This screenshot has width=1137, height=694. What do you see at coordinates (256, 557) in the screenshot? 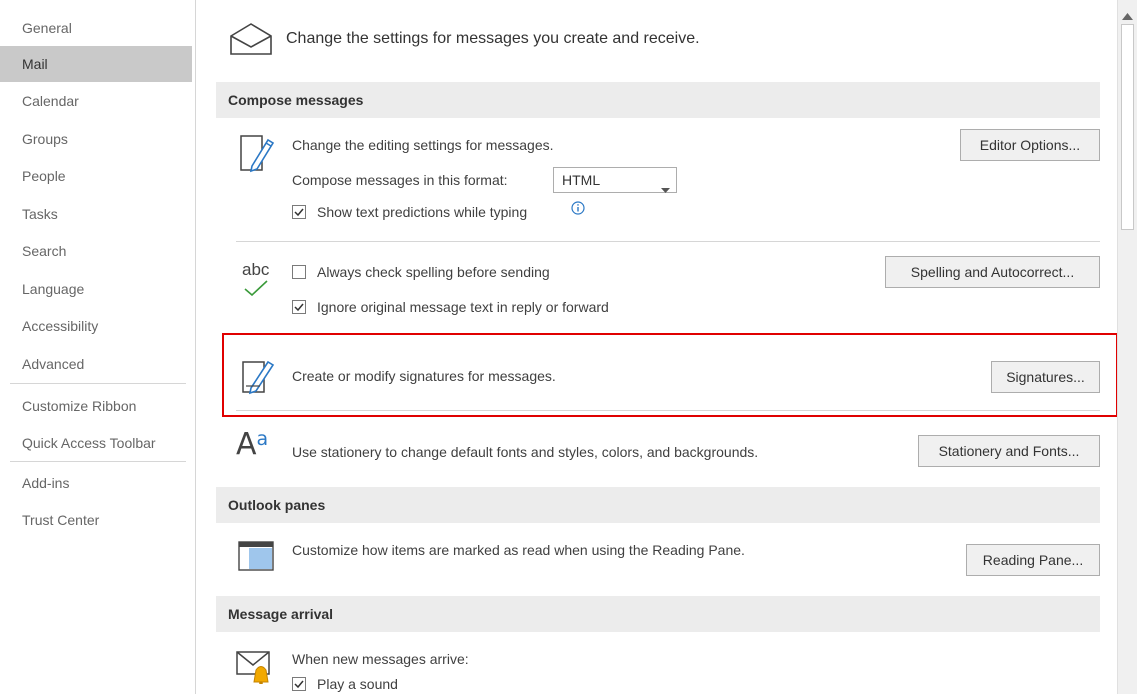
I see `reading-pane-icon` at bounding box center [256, 557].